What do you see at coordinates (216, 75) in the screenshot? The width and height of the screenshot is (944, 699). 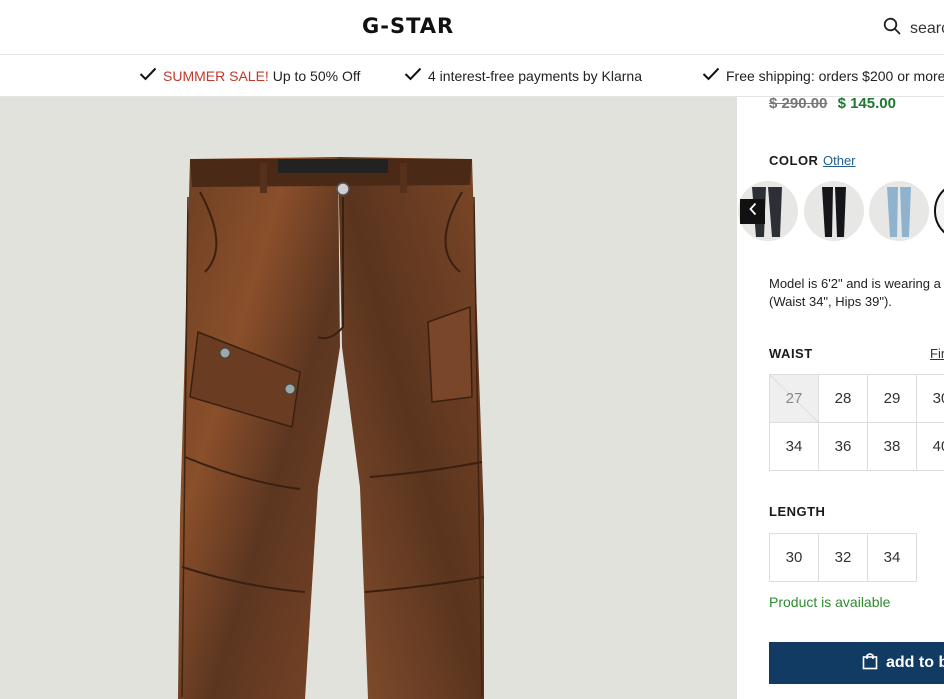 I see `sale-highlight: SUMMER SALE!` at bounding box center [216, 75].